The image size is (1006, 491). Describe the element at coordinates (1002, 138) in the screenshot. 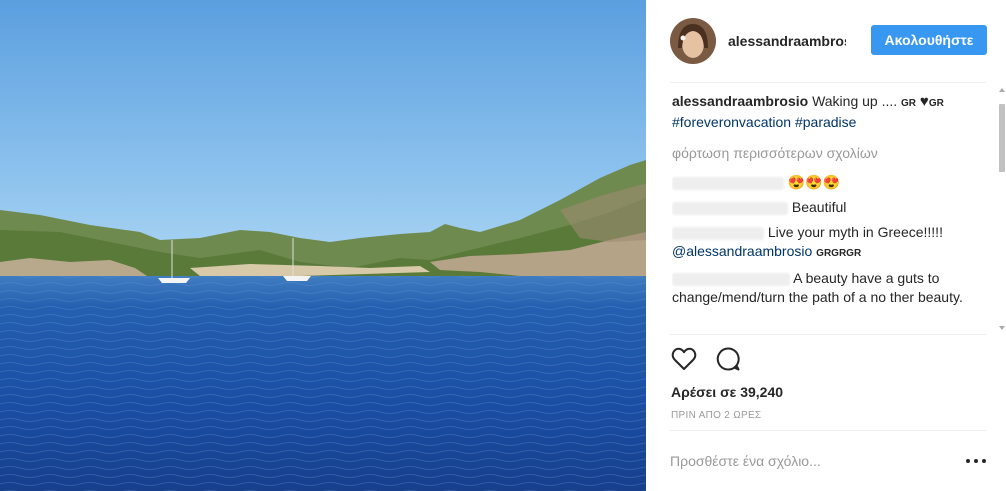

I see `scrollbar-thumb` at that location.